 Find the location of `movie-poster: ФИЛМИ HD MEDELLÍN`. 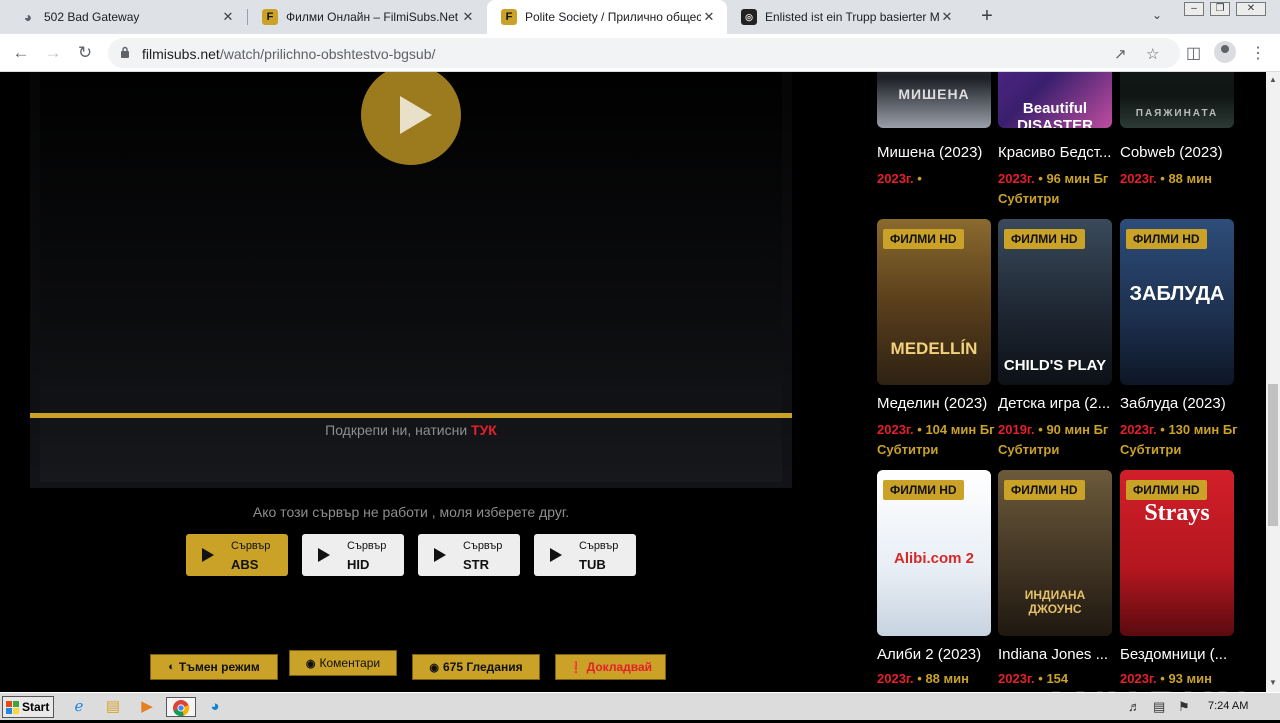

movie-poster: ФИЛМИ HD MEDELLÍN is located at coordinates (934, 302).